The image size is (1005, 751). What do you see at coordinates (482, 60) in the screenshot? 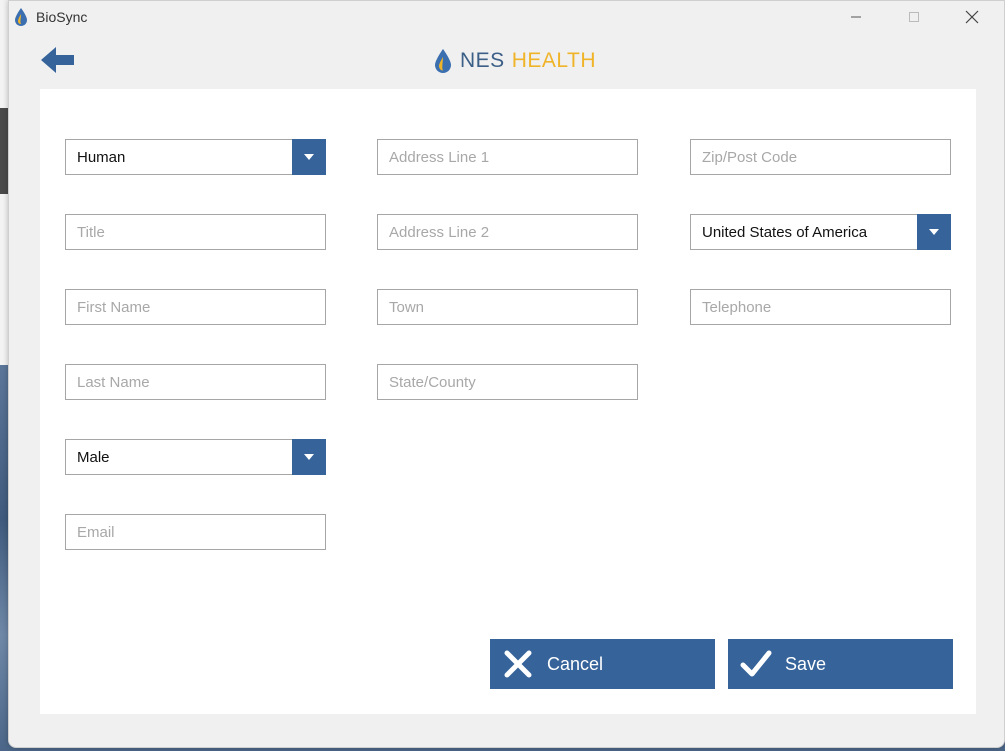
I see `logo-text-nes: NES` at bounding box center [482, 60].